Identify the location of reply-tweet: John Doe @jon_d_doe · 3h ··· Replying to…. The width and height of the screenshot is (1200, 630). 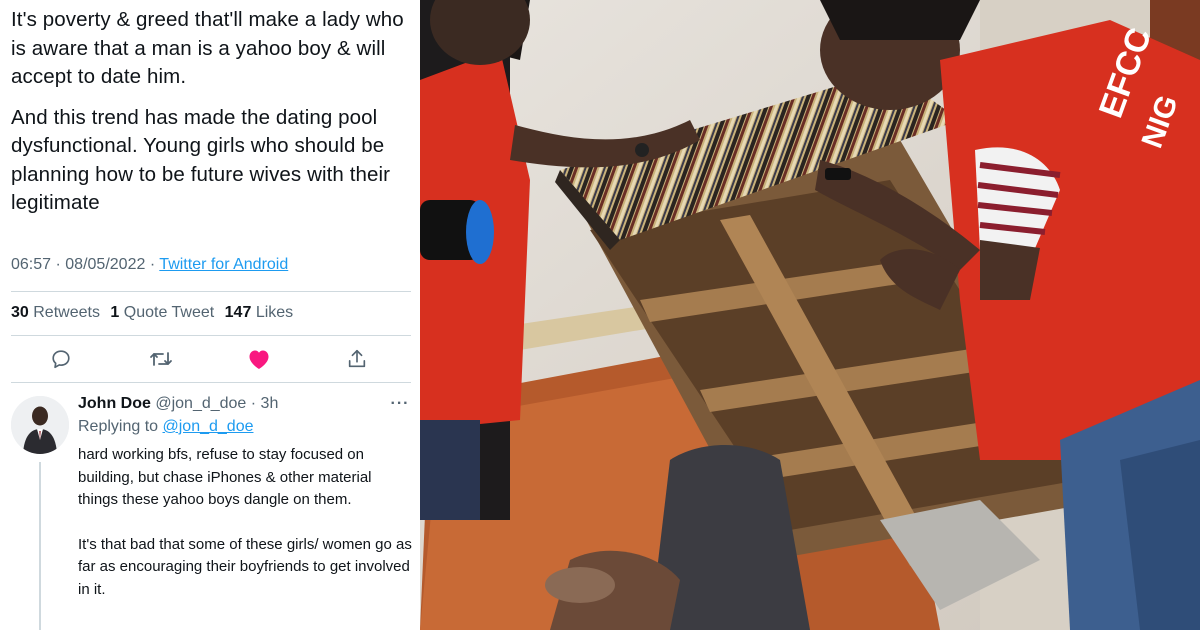
(209, 511).